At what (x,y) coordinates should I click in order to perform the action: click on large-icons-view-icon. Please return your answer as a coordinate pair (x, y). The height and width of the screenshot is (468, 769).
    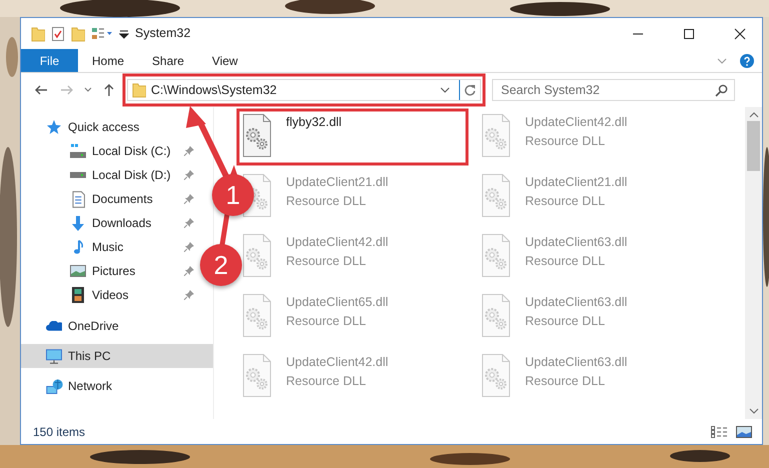
    Looking at the image, I should click on (744, 431).